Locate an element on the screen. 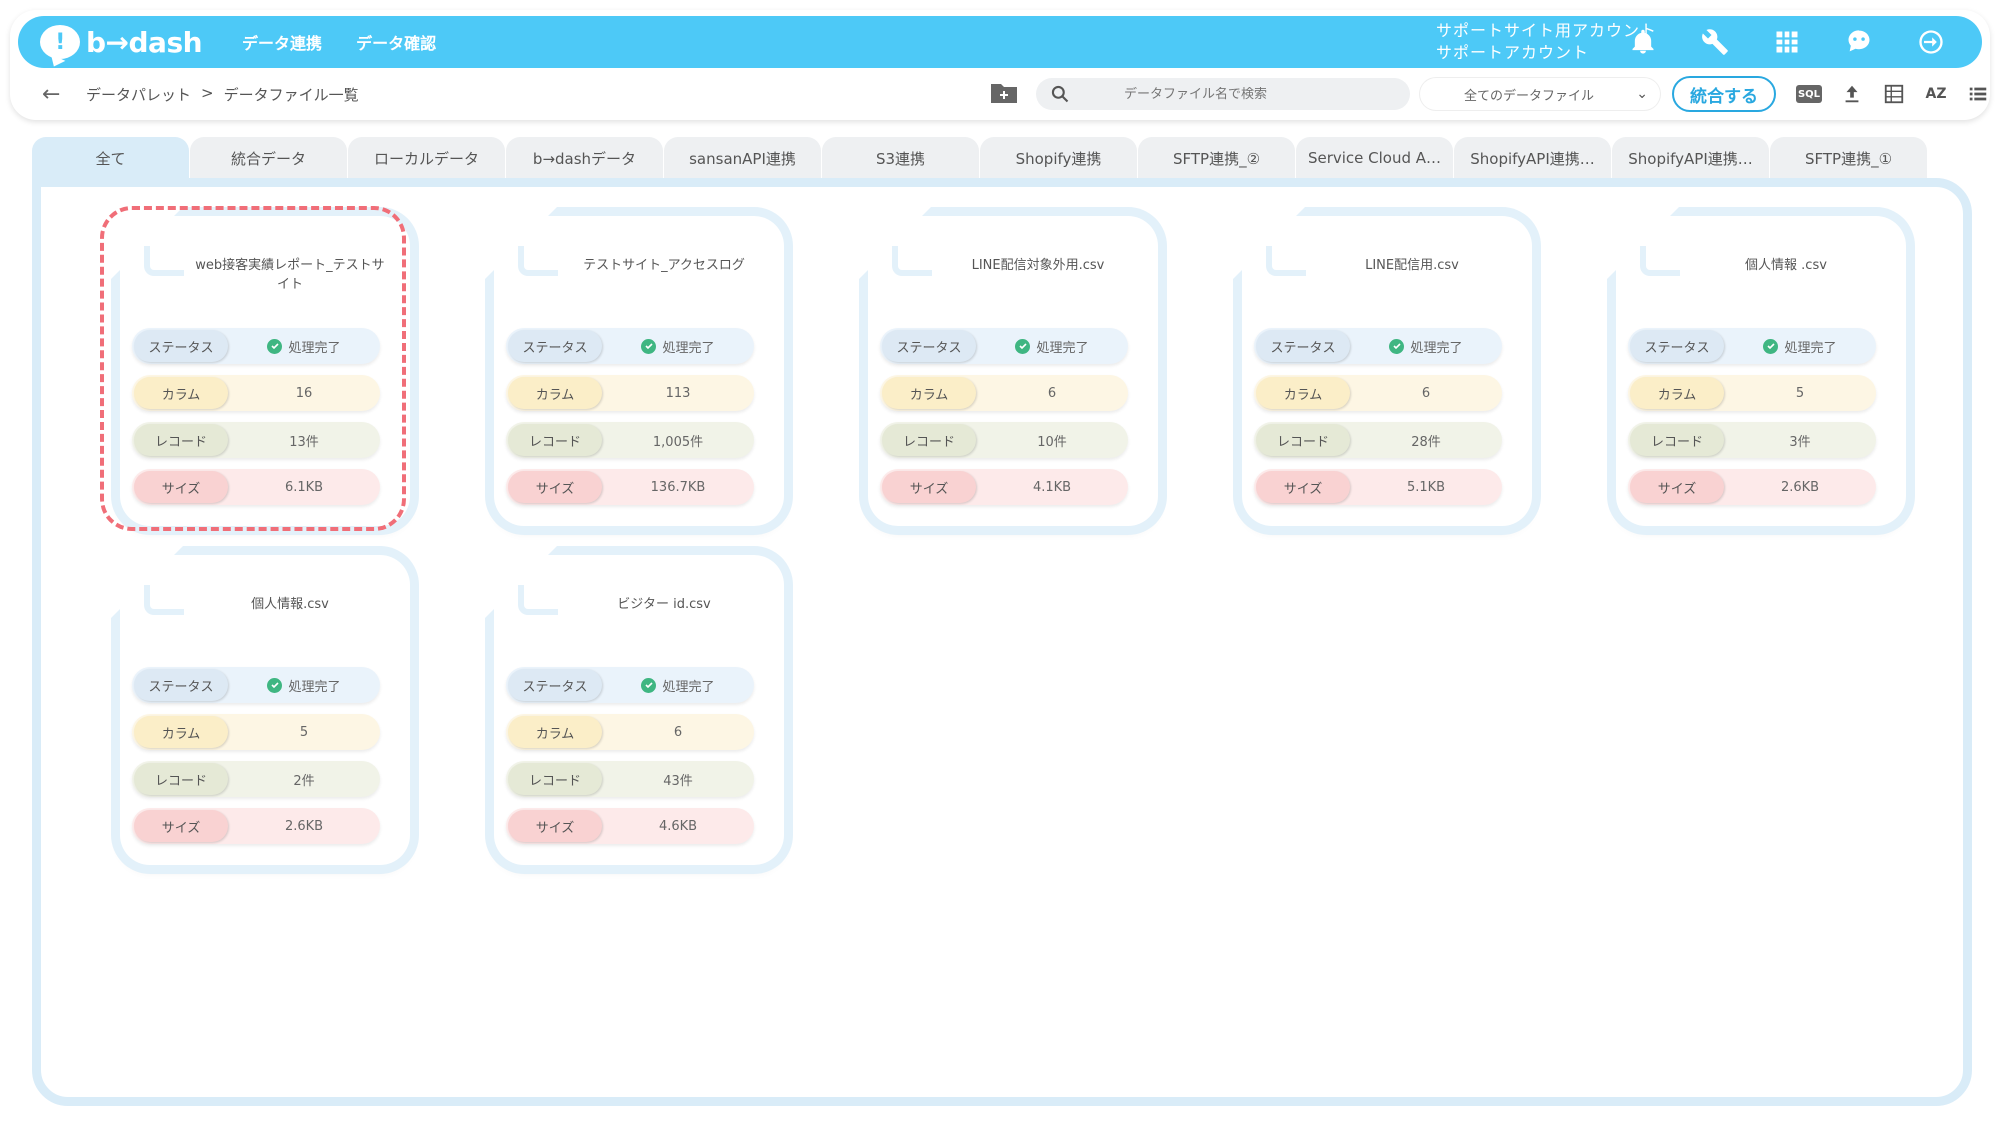 The image size is (2000, 1125). records-value: 28件 is located at coordinates (1426, 442).